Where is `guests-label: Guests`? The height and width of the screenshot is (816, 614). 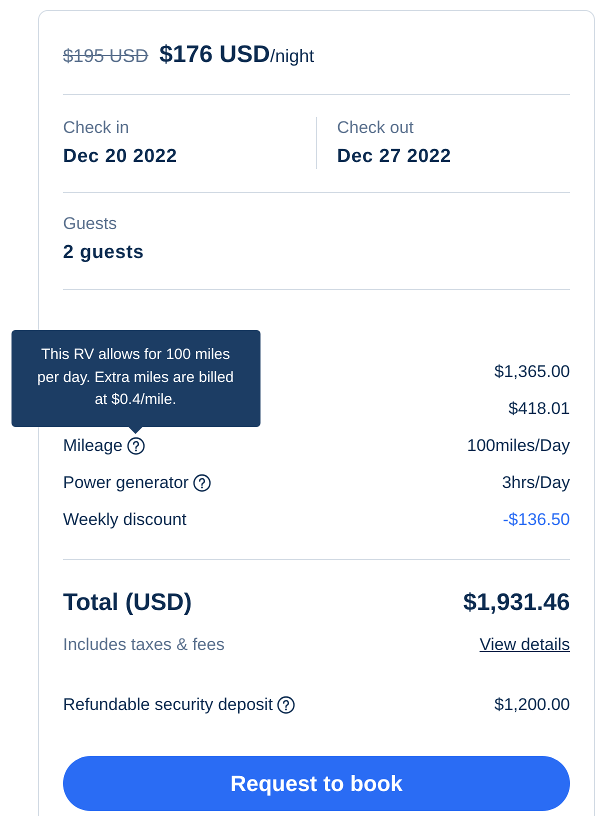
guests-label: Guests is located at coordinates (90, 224).